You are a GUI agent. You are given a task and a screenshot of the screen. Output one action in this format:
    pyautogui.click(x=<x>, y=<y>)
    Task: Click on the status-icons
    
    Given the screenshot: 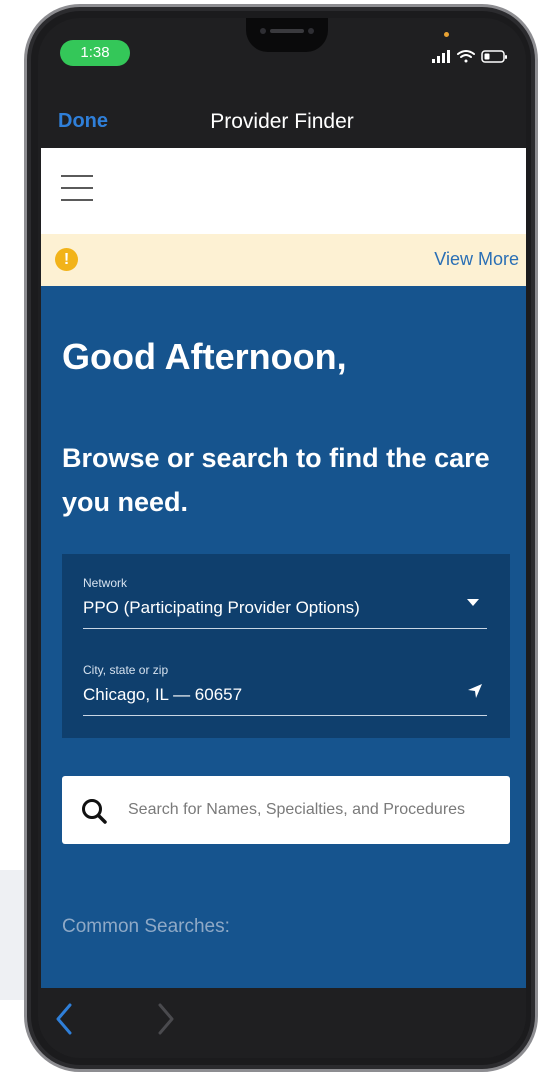 What is the action you would take?
    pyautogui.click(x=469, y=56)
    